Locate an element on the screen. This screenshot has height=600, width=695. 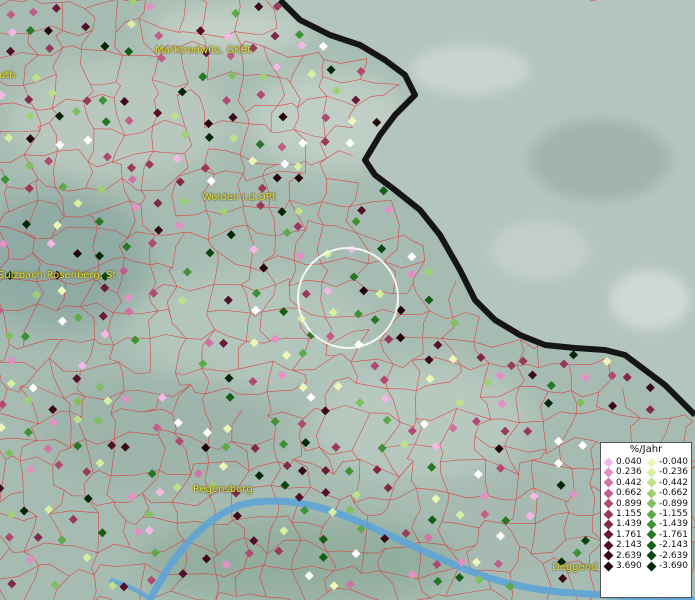
legend-row-pos-3: 0.662 is located at coordinates (624, 493).